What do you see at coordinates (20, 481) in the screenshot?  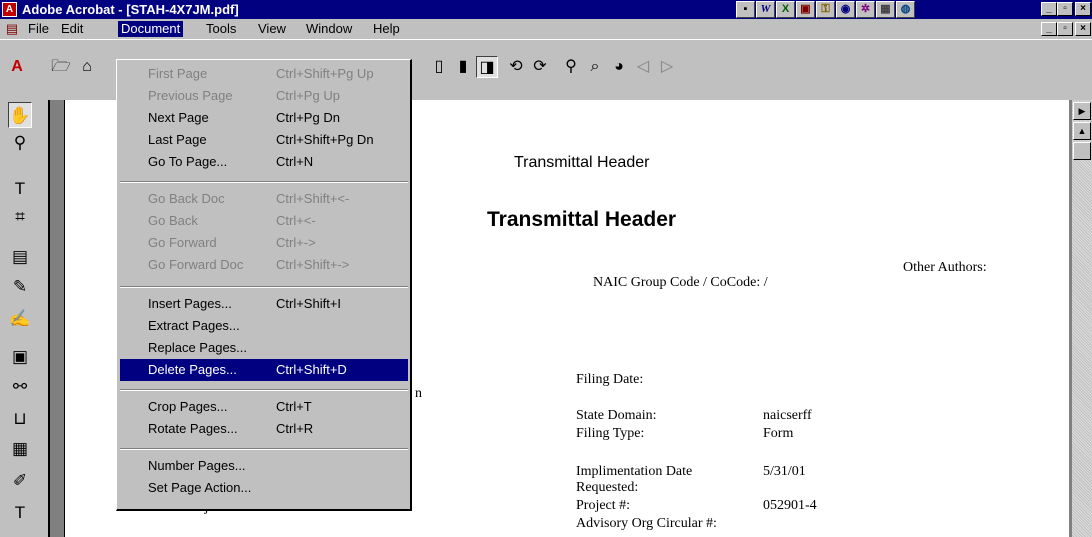 I see `signature-tool-icon: ✐` at bounding box center [20, 481].